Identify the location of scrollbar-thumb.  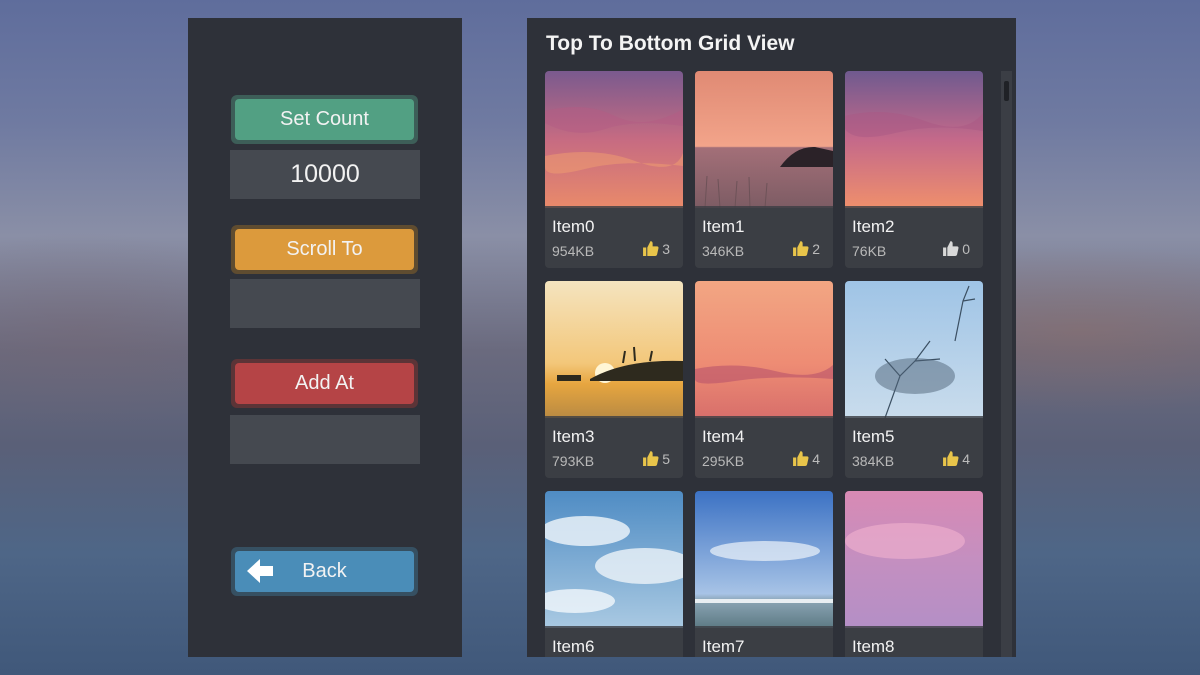
(1006, 91).